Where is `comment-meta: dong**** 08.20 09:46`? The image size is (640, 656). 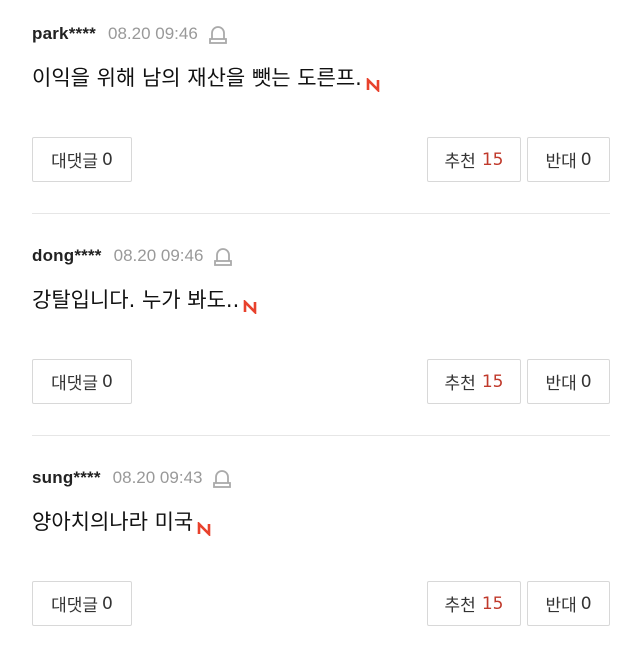 comment-meta: dong**** 08.20 09:46 is located at coordinates (132, 256).